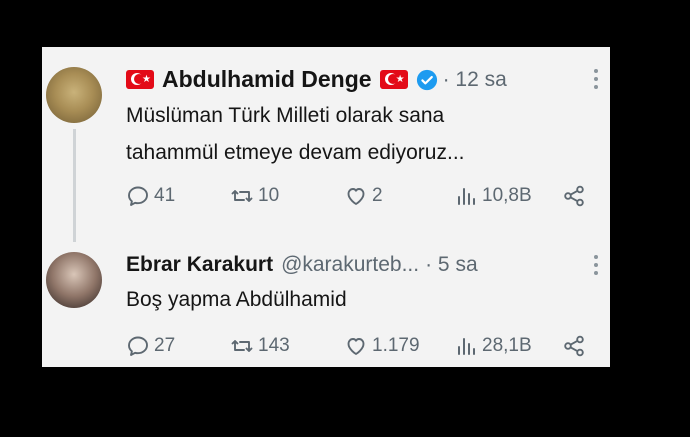 Image resolution: width=690 pixels, height=437 pixels. I want to click on tweet-actions: 27 143 1.179 28,1B, so click(362, 348).